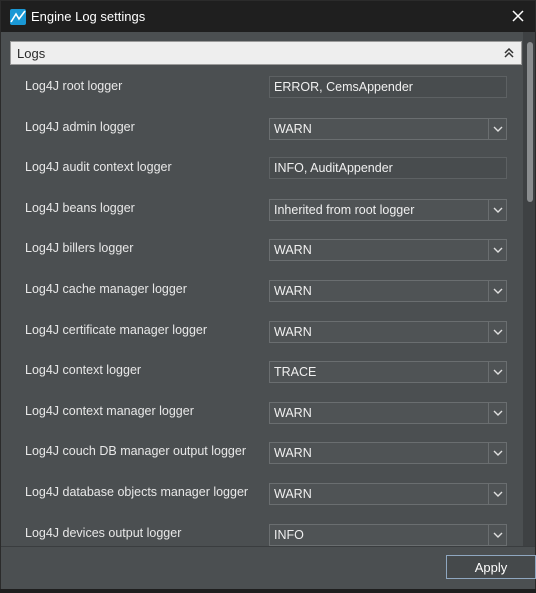 The height and width of the screenshot is (593, 536). I want to click on logger-label: Log4J root logger, so click(74, 86).